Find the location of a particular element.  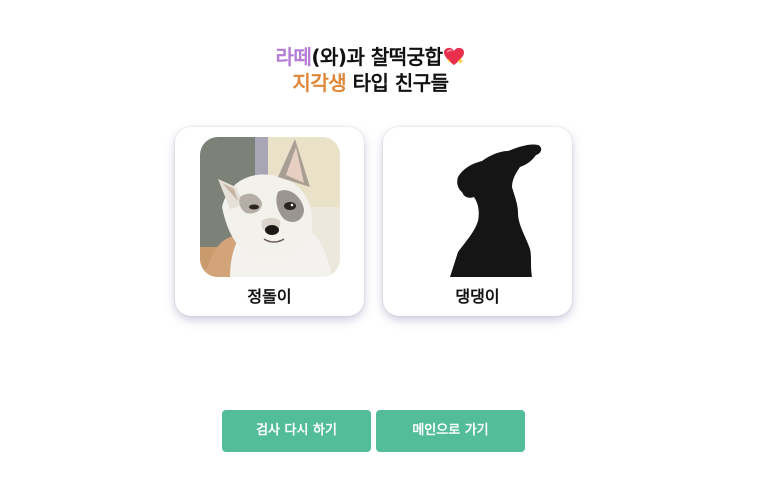

type-name: 라떼 is located at coordinates (293, 57).